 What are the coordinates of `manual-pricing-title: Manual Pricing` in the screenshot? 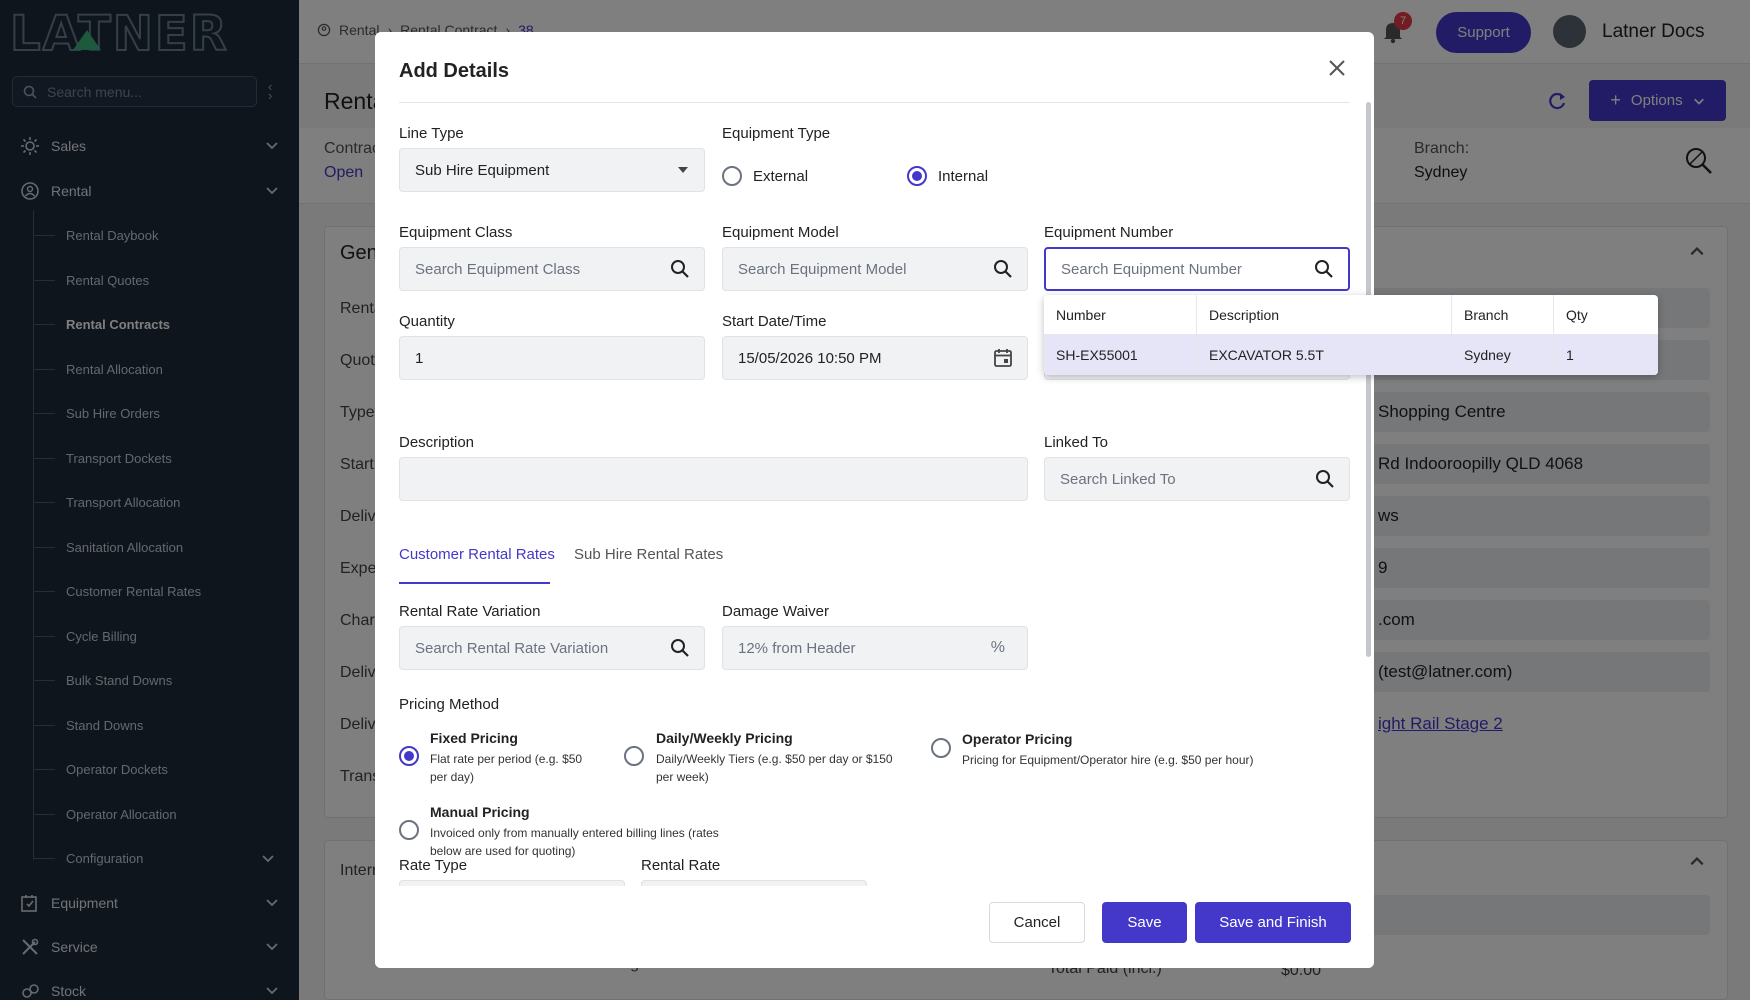 It's located at (480, 812).